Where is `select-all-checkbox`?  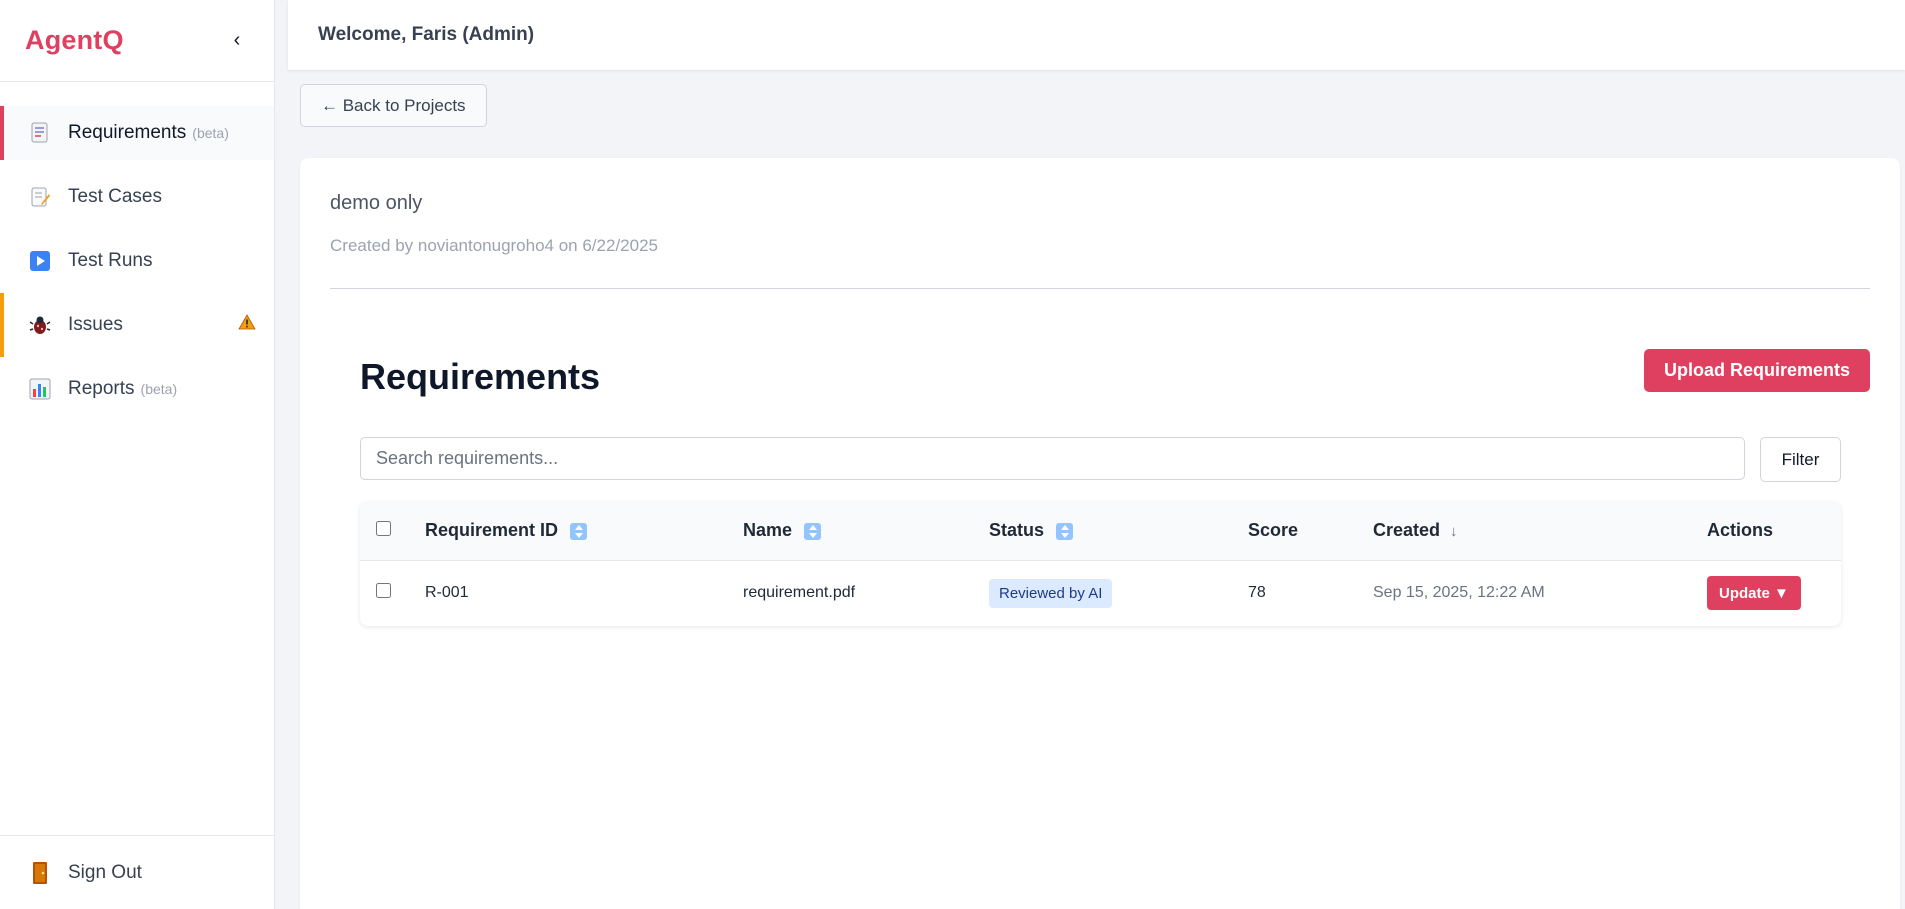
select-all-checkbox is located at coordinates (383, 529).